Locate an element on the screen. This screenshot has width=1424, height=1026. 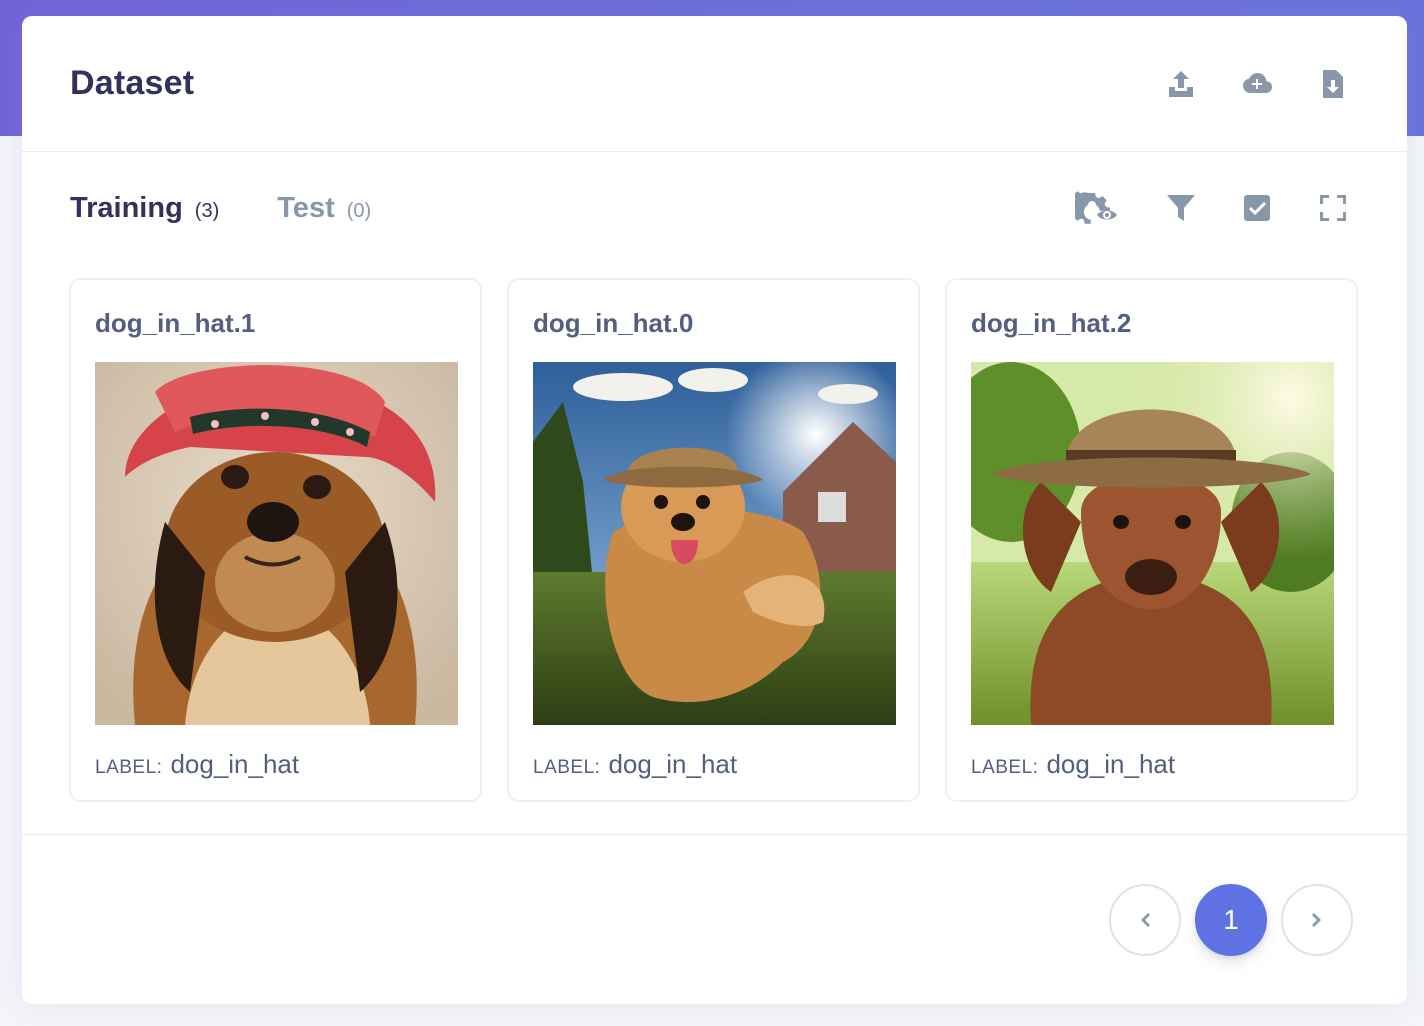
filter-icon is located at coordinates (1181, 208).